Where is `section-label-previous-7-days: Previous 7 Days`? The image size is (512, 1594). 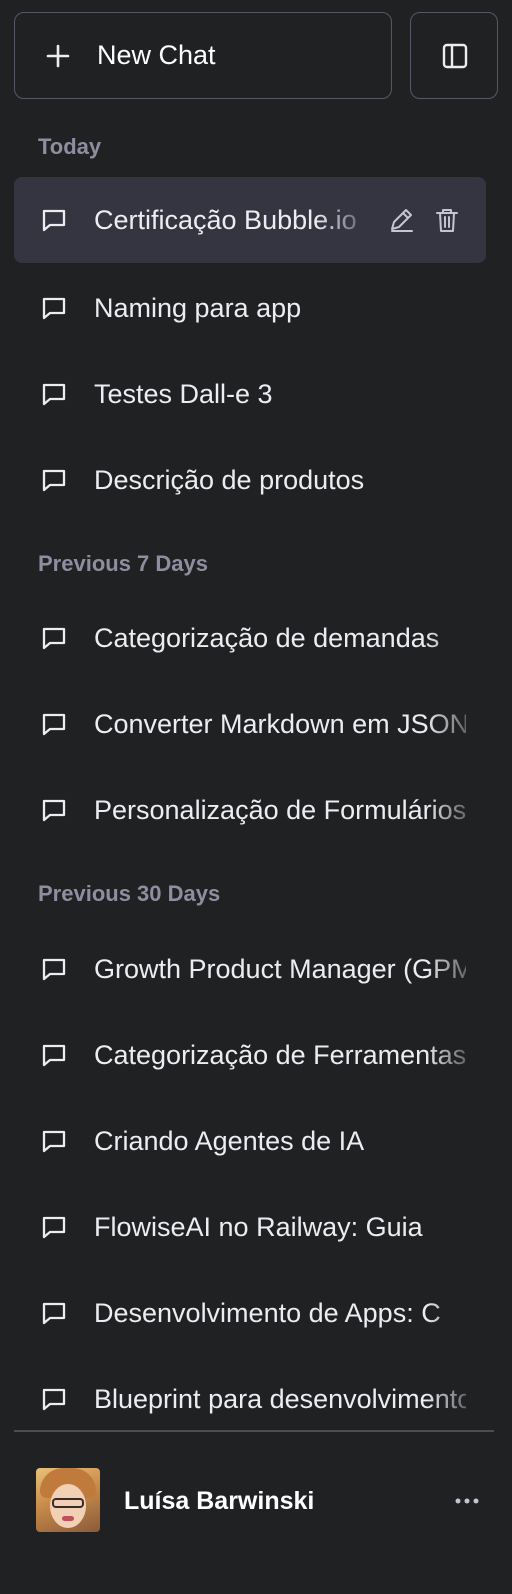
section-label-previous-7-days: Previous 7 Days is located at coordinates (123, 563).